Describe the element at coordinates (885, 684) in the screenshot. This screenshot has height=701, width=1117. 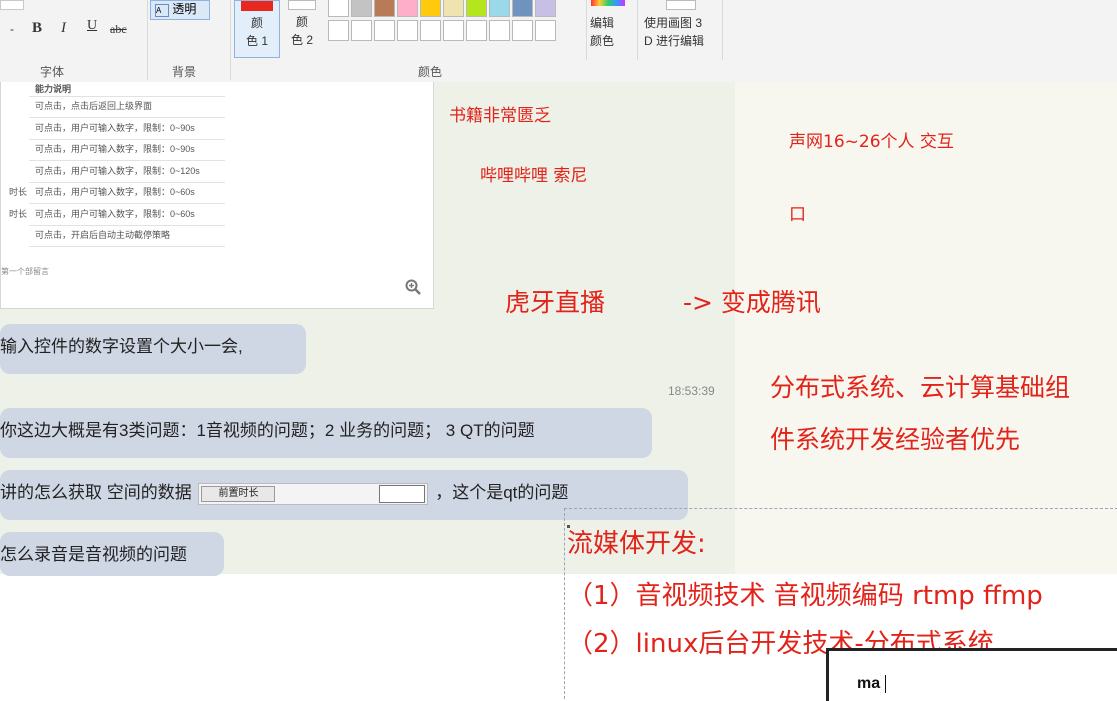
I see `text-cursor` at that location.